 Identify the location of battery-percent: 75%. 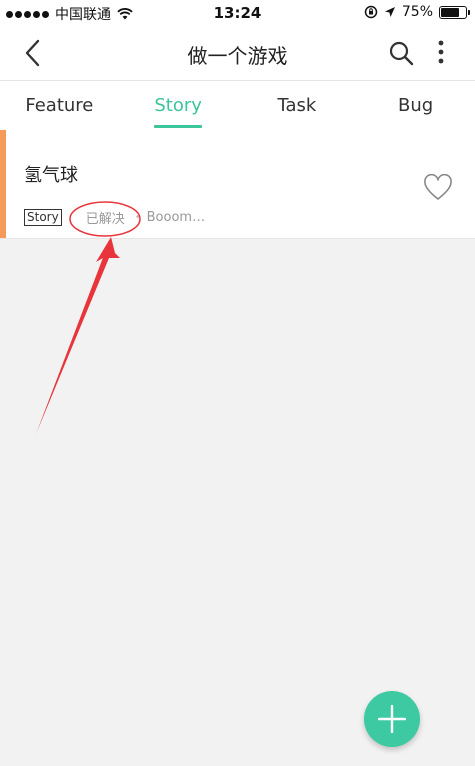
(417, 12).